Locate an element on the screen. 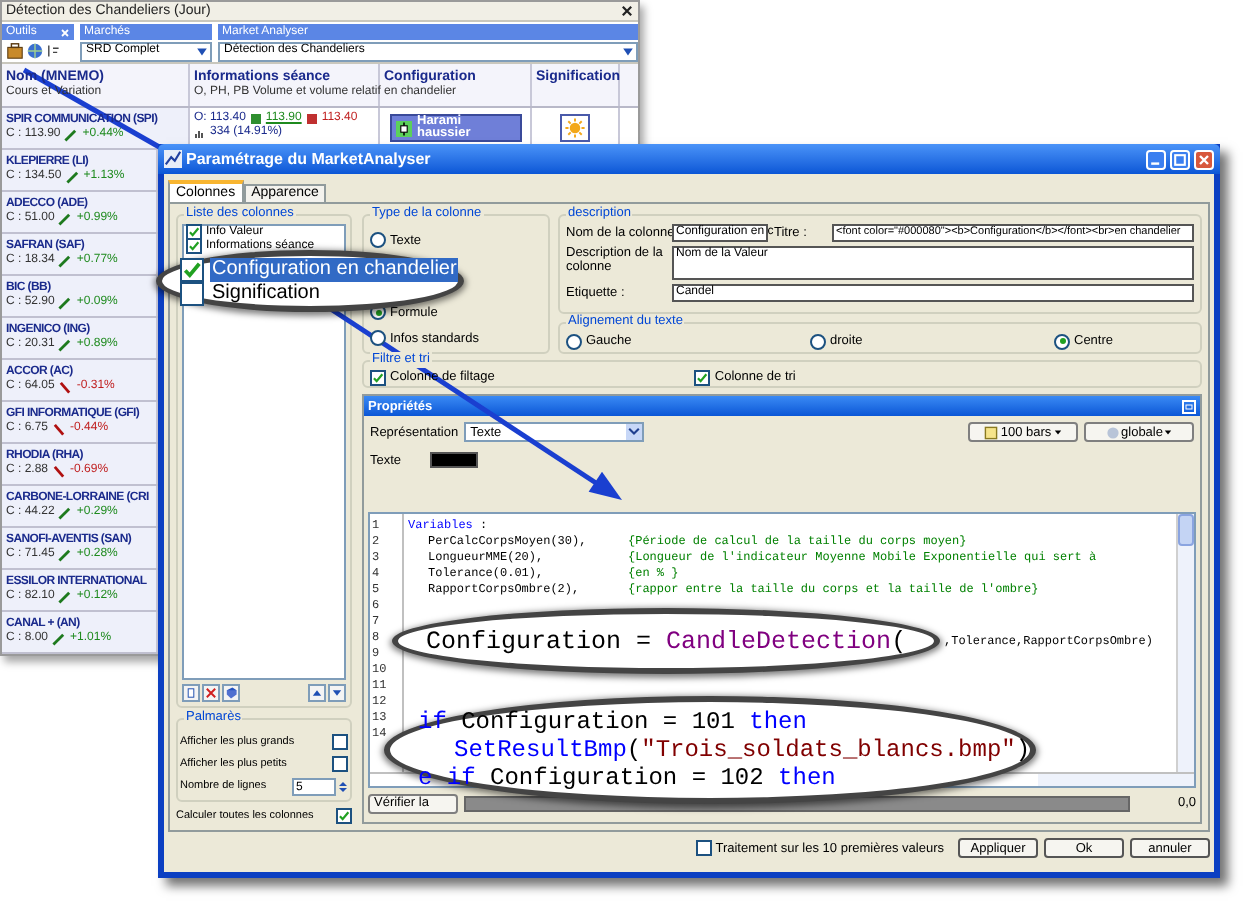  minimize-icon is located at coordinates (1156, 159).